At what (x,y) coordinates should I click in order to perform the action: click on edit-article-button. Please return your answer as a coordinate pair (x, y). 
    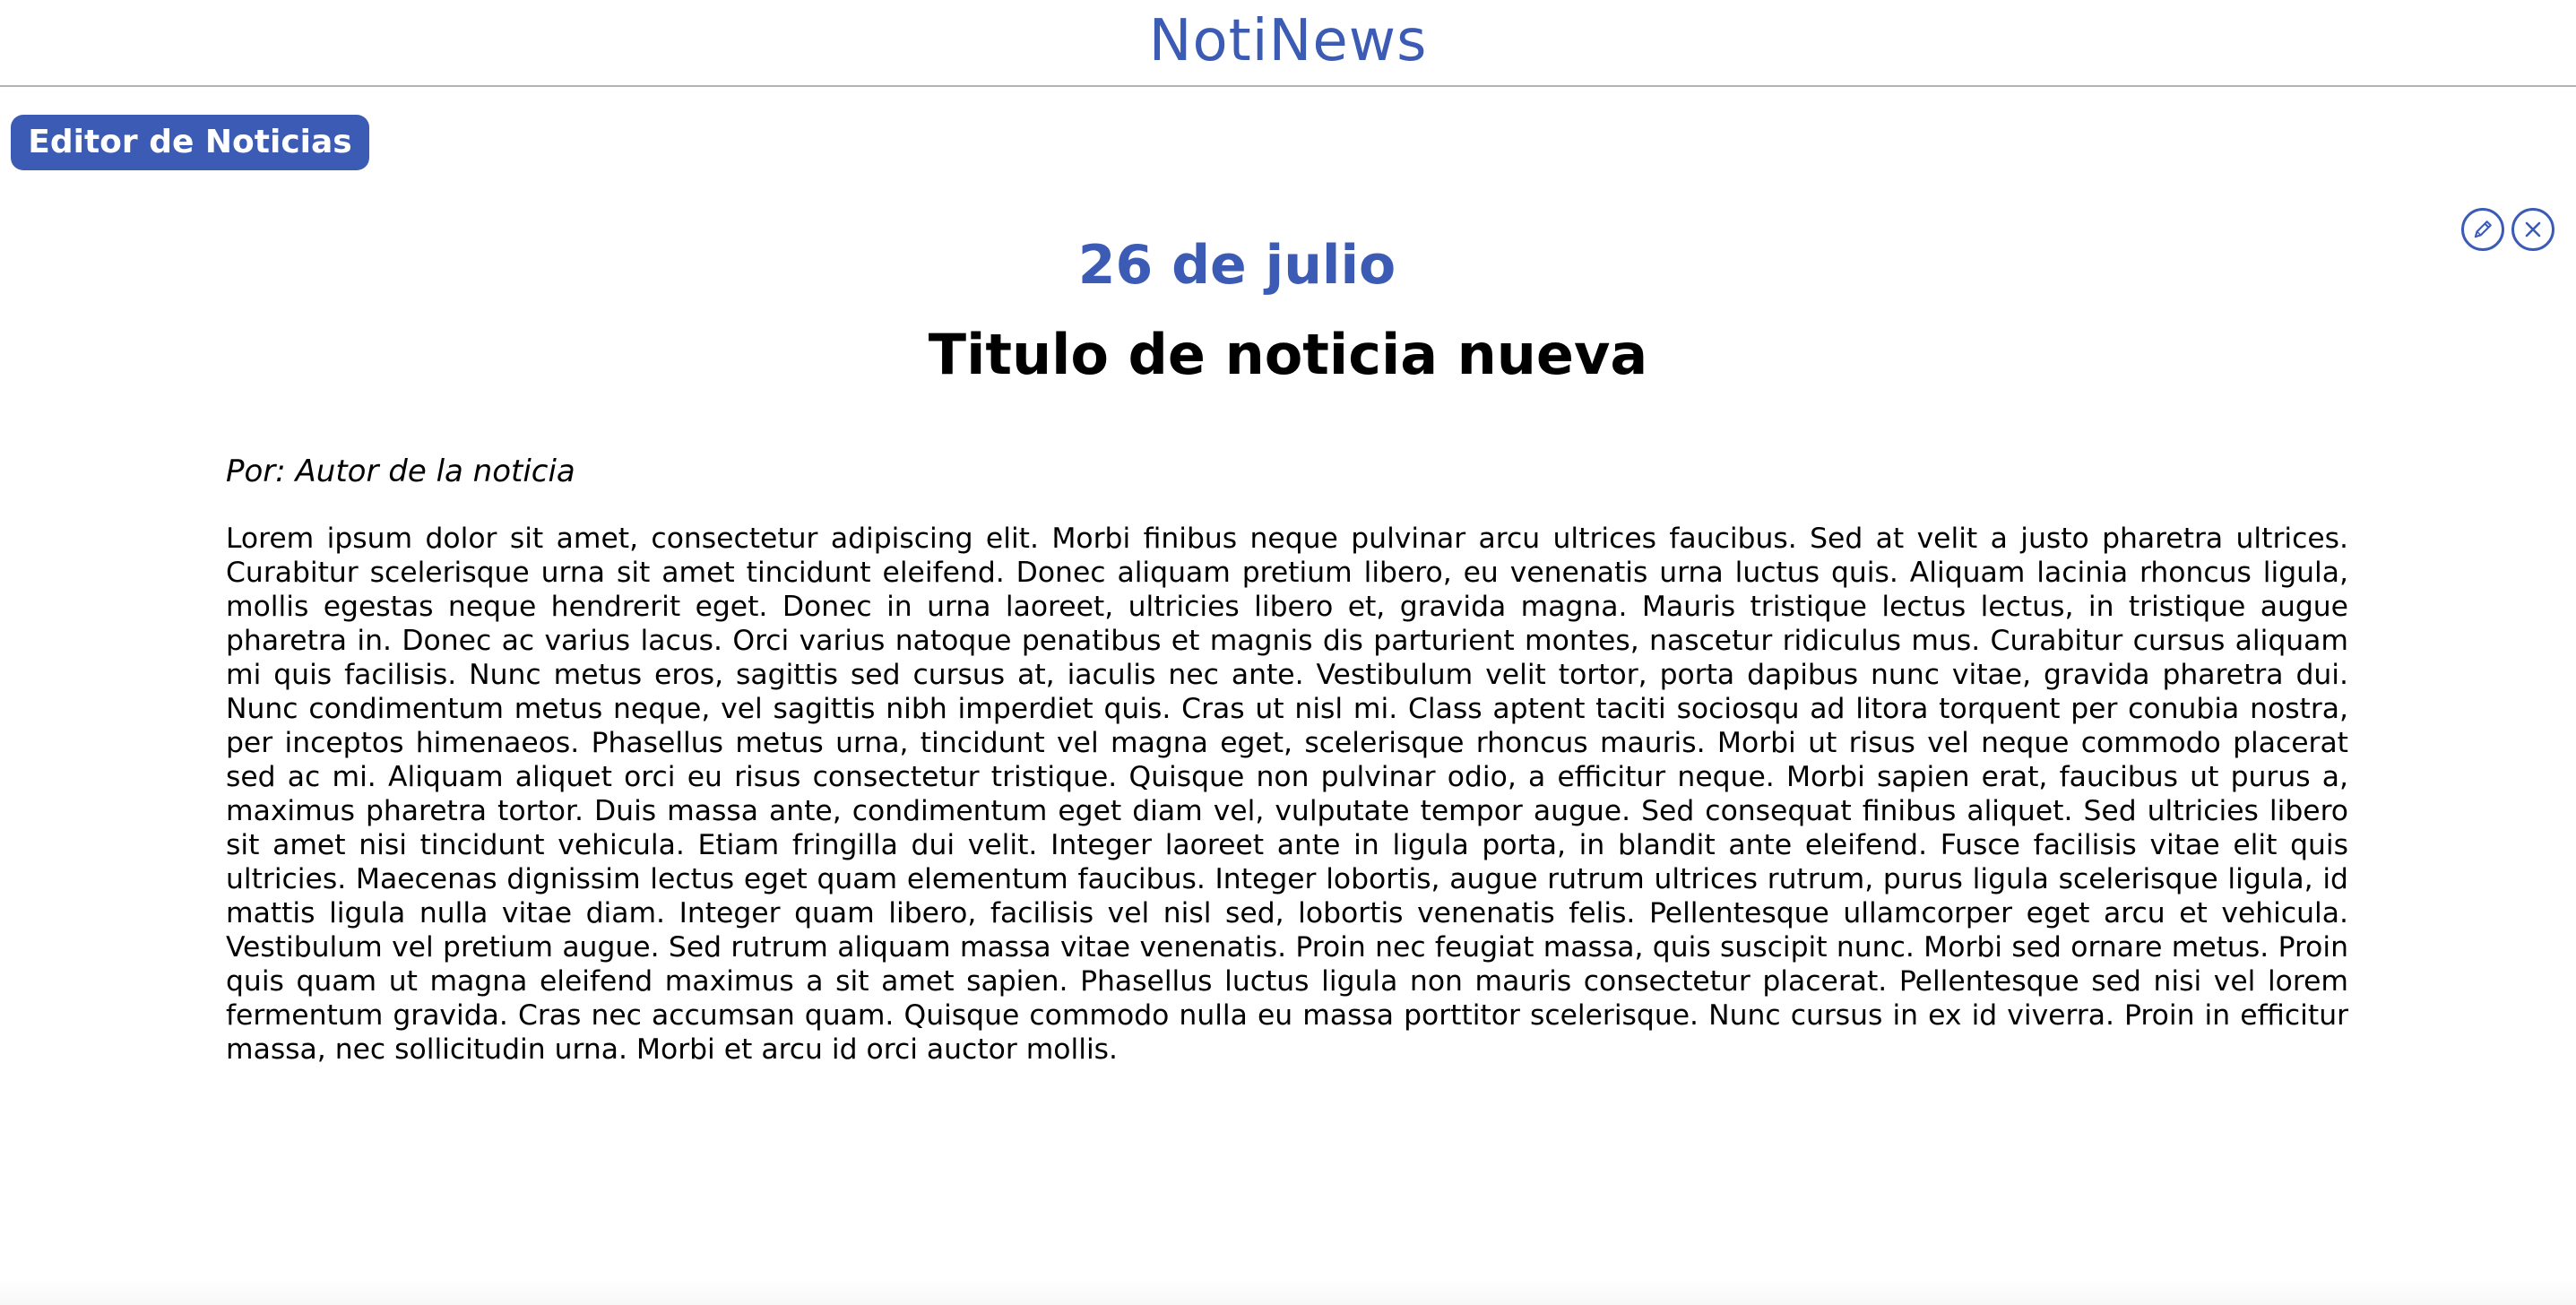
    Looking at the image, I should click on (2482, 229).